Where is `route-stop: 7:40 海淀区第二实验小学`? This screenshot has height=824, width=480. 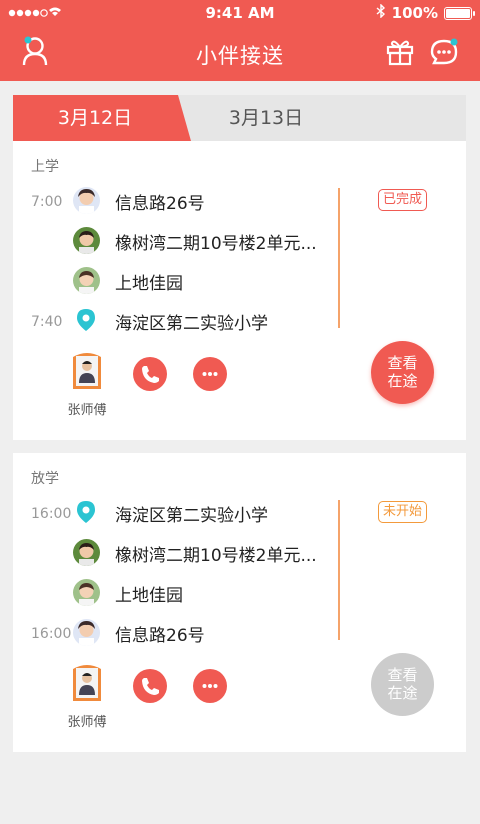
route-stop: 7:40 海淀区第二实验小学 is located at coordinates (178, 321).